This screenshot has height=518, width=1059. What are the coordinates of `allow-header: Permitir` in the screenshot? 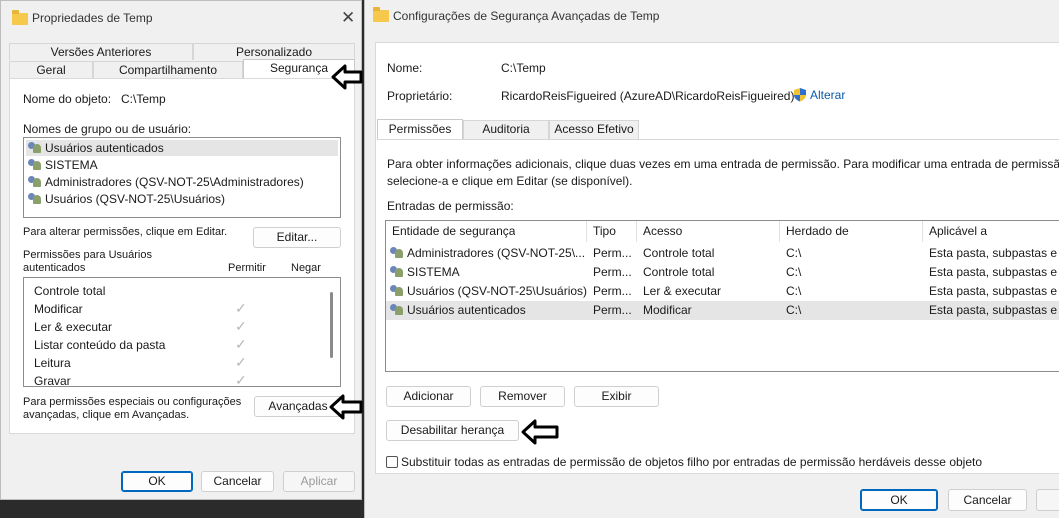 It's located at (247, 268).